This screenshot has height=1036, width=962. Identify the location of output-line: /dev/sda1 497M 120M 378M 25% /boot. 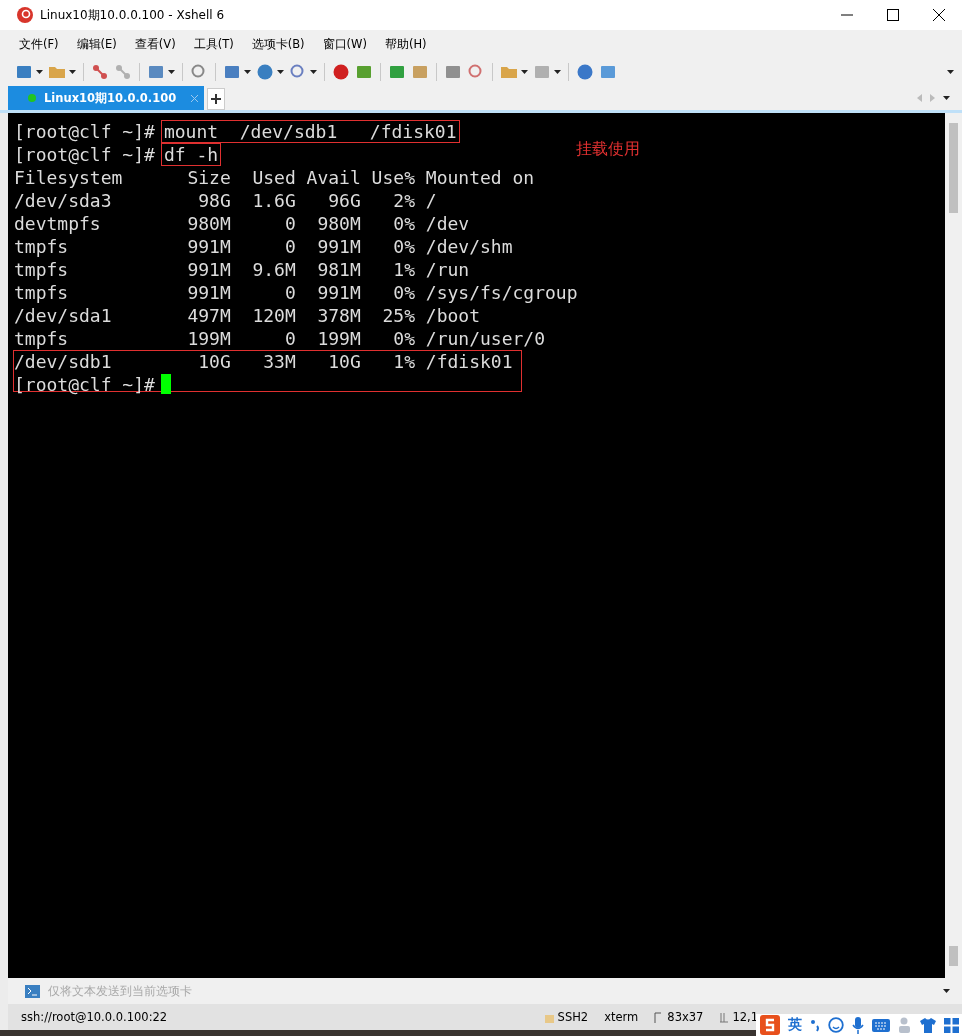
(247, 315).